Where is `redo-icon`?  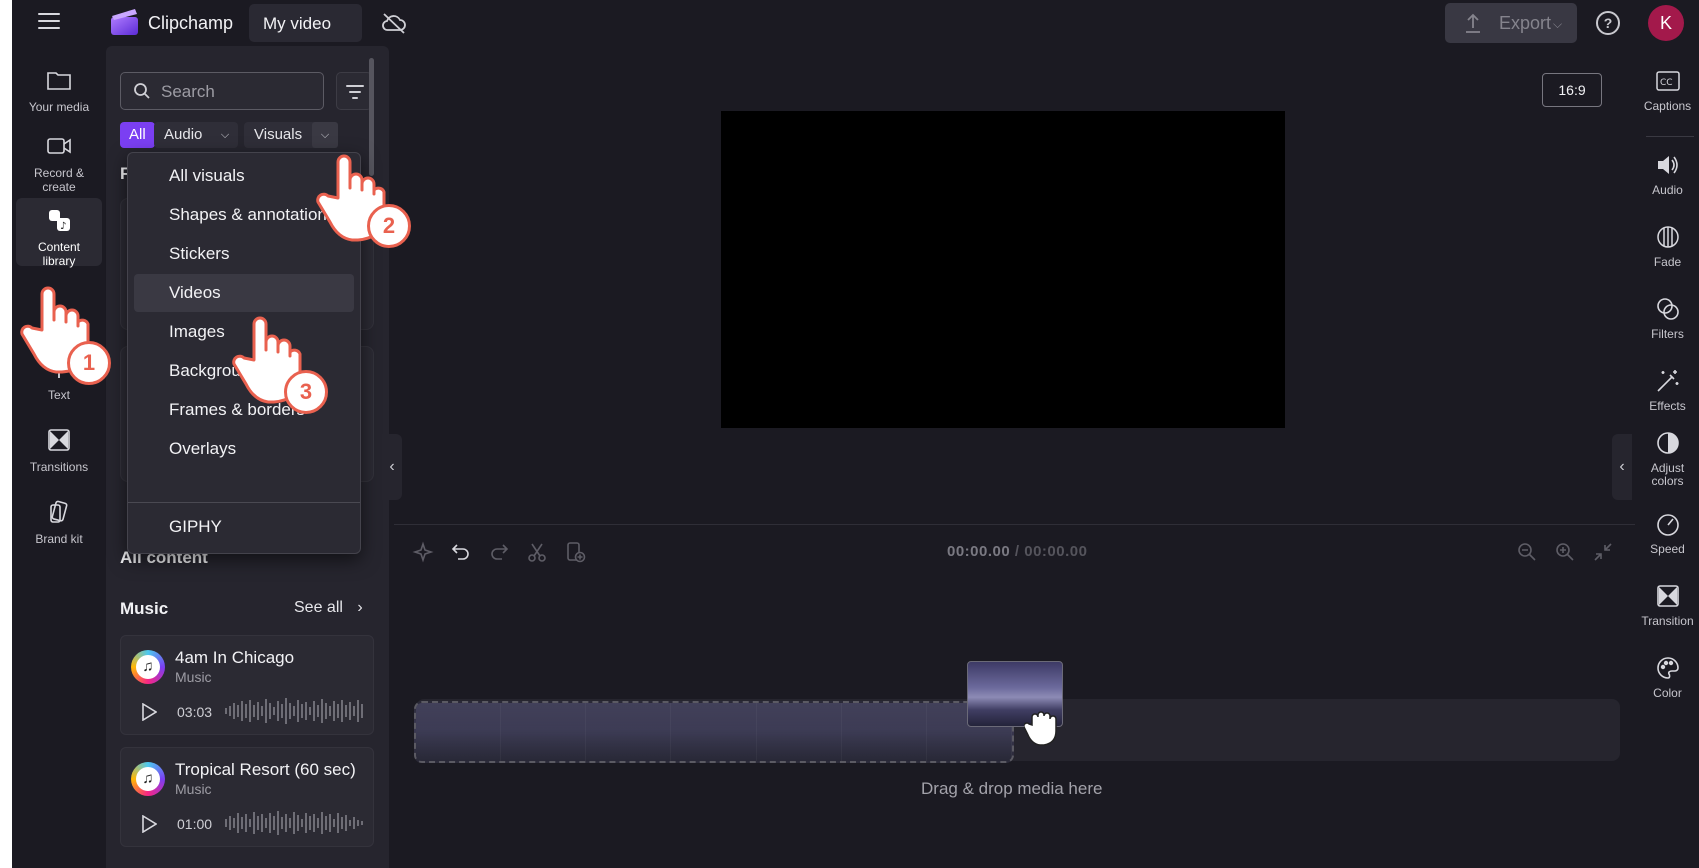
redo-icon is located at coordinates (499, 552).